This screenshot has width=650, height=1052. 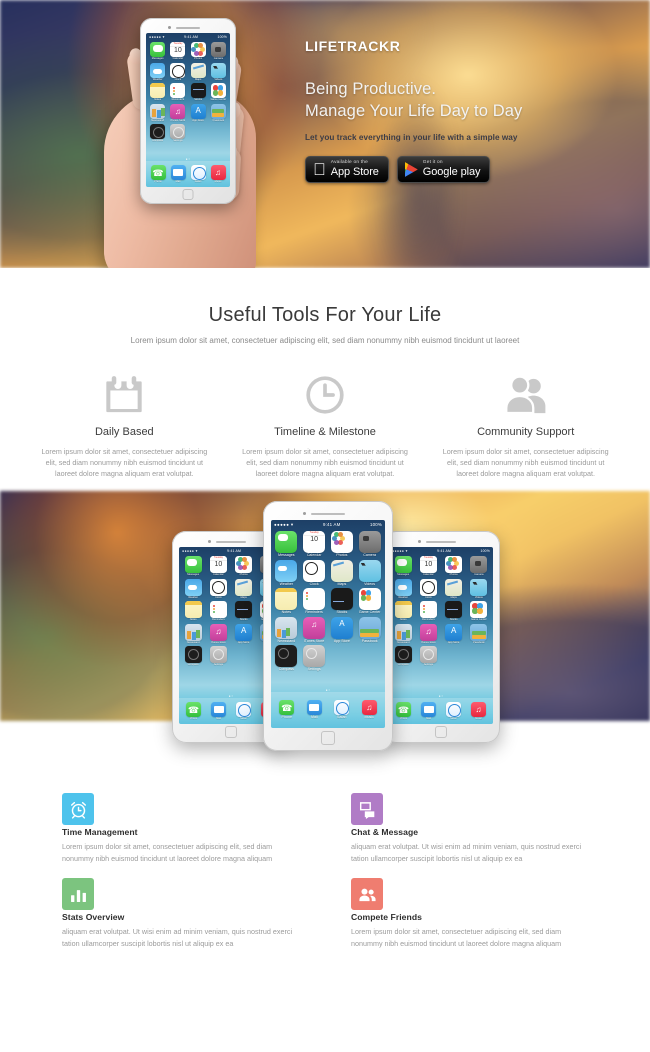 What do you see at coordinates (443, 169) in the screenshot?
I see `google-play-button: Get it on Google play` at bounding box center [443, 169].